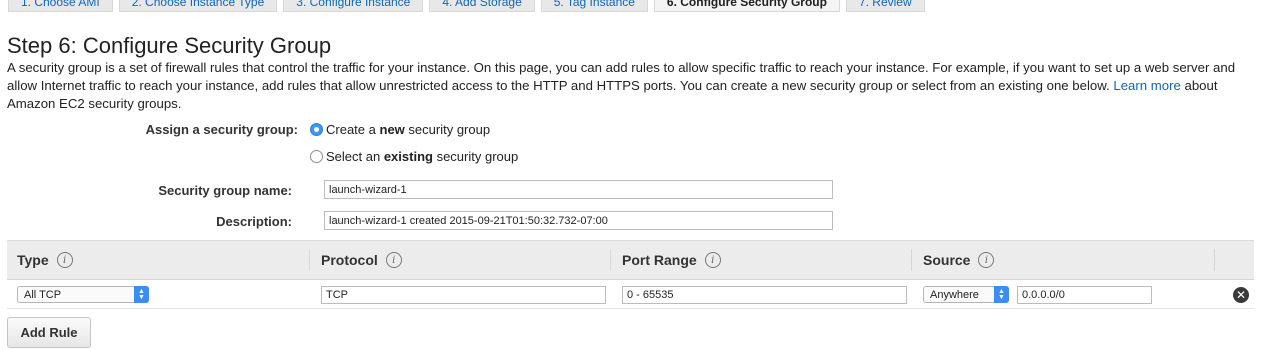 The width and height of the screenshot is (1268, 350). Describe the element at coordinates (83, 294) in the screenshot. I see `rule-type-select: All TCP ▲ ▼` at that location.